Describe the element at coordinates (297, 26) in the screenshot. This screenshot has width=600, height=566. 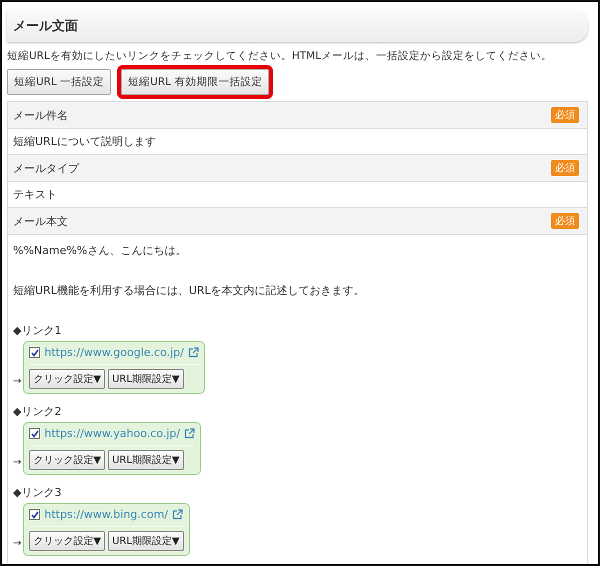
I see `section-title: メール文面` at that location.